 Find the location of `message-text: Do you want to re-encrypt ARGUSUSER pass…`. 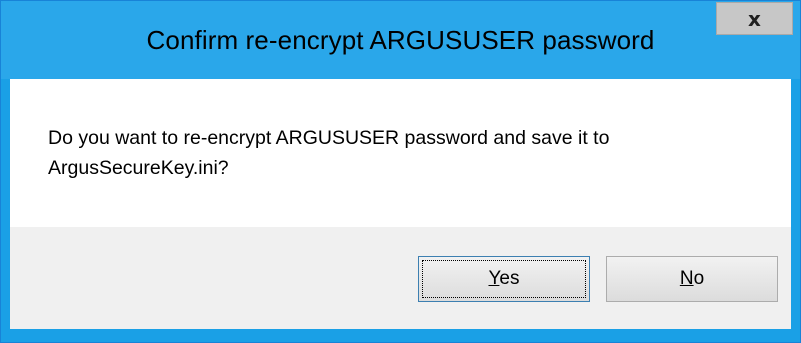

message-text: Do you want to re-encrypt ARGUSUSER pass… is located at coordinates (329, 153).